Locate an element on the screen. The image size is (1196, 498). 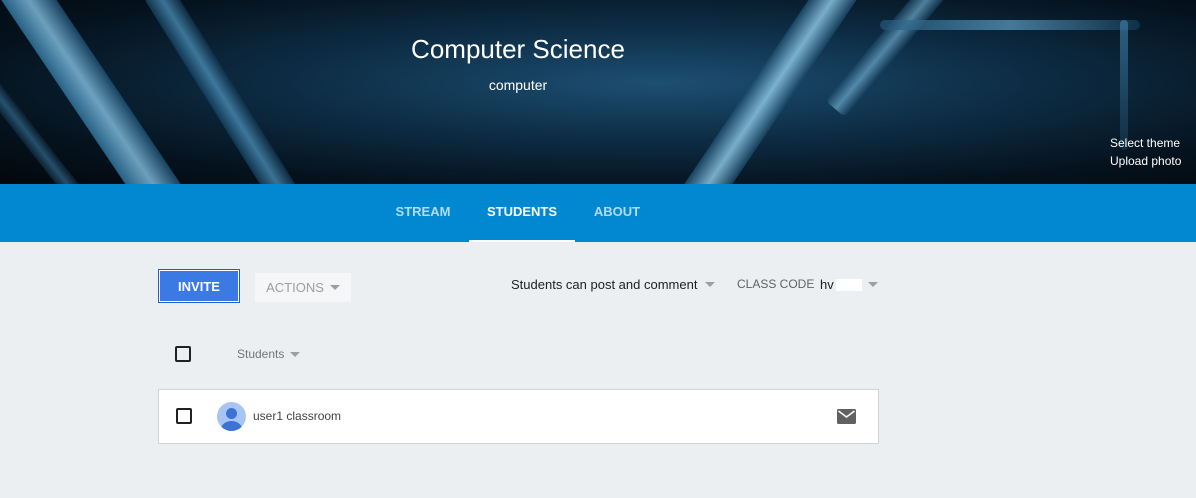
invite-button: INVITE is located at coordinates (199, 286).